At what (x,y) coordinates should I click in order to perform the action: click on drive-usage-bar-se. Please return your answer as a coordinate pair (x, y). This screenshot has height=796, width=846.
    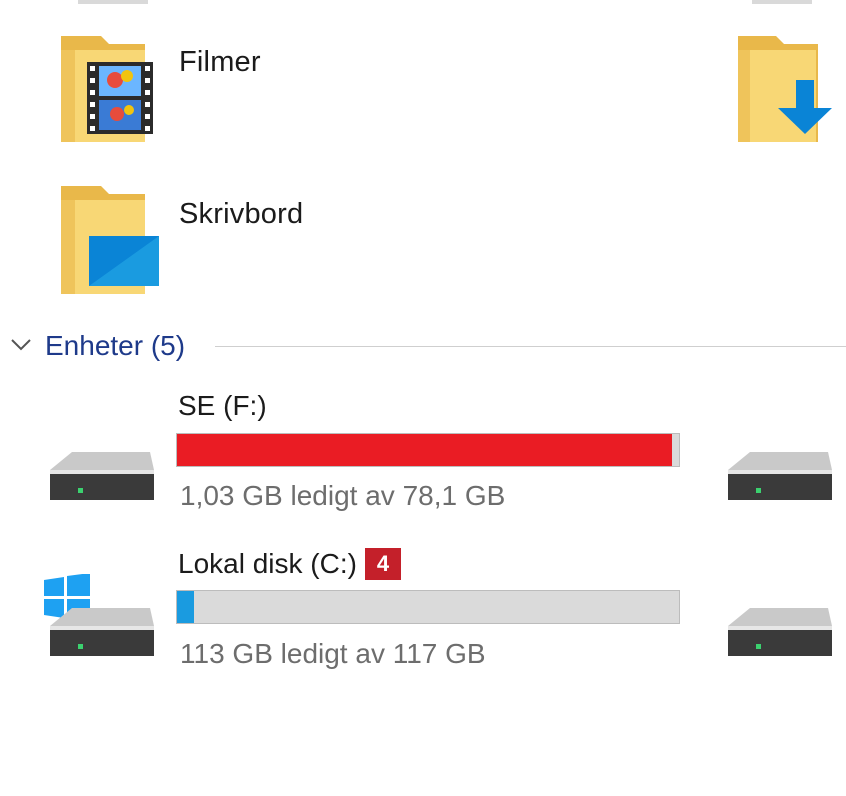
    Looking at the image, I should click on (428, 450).